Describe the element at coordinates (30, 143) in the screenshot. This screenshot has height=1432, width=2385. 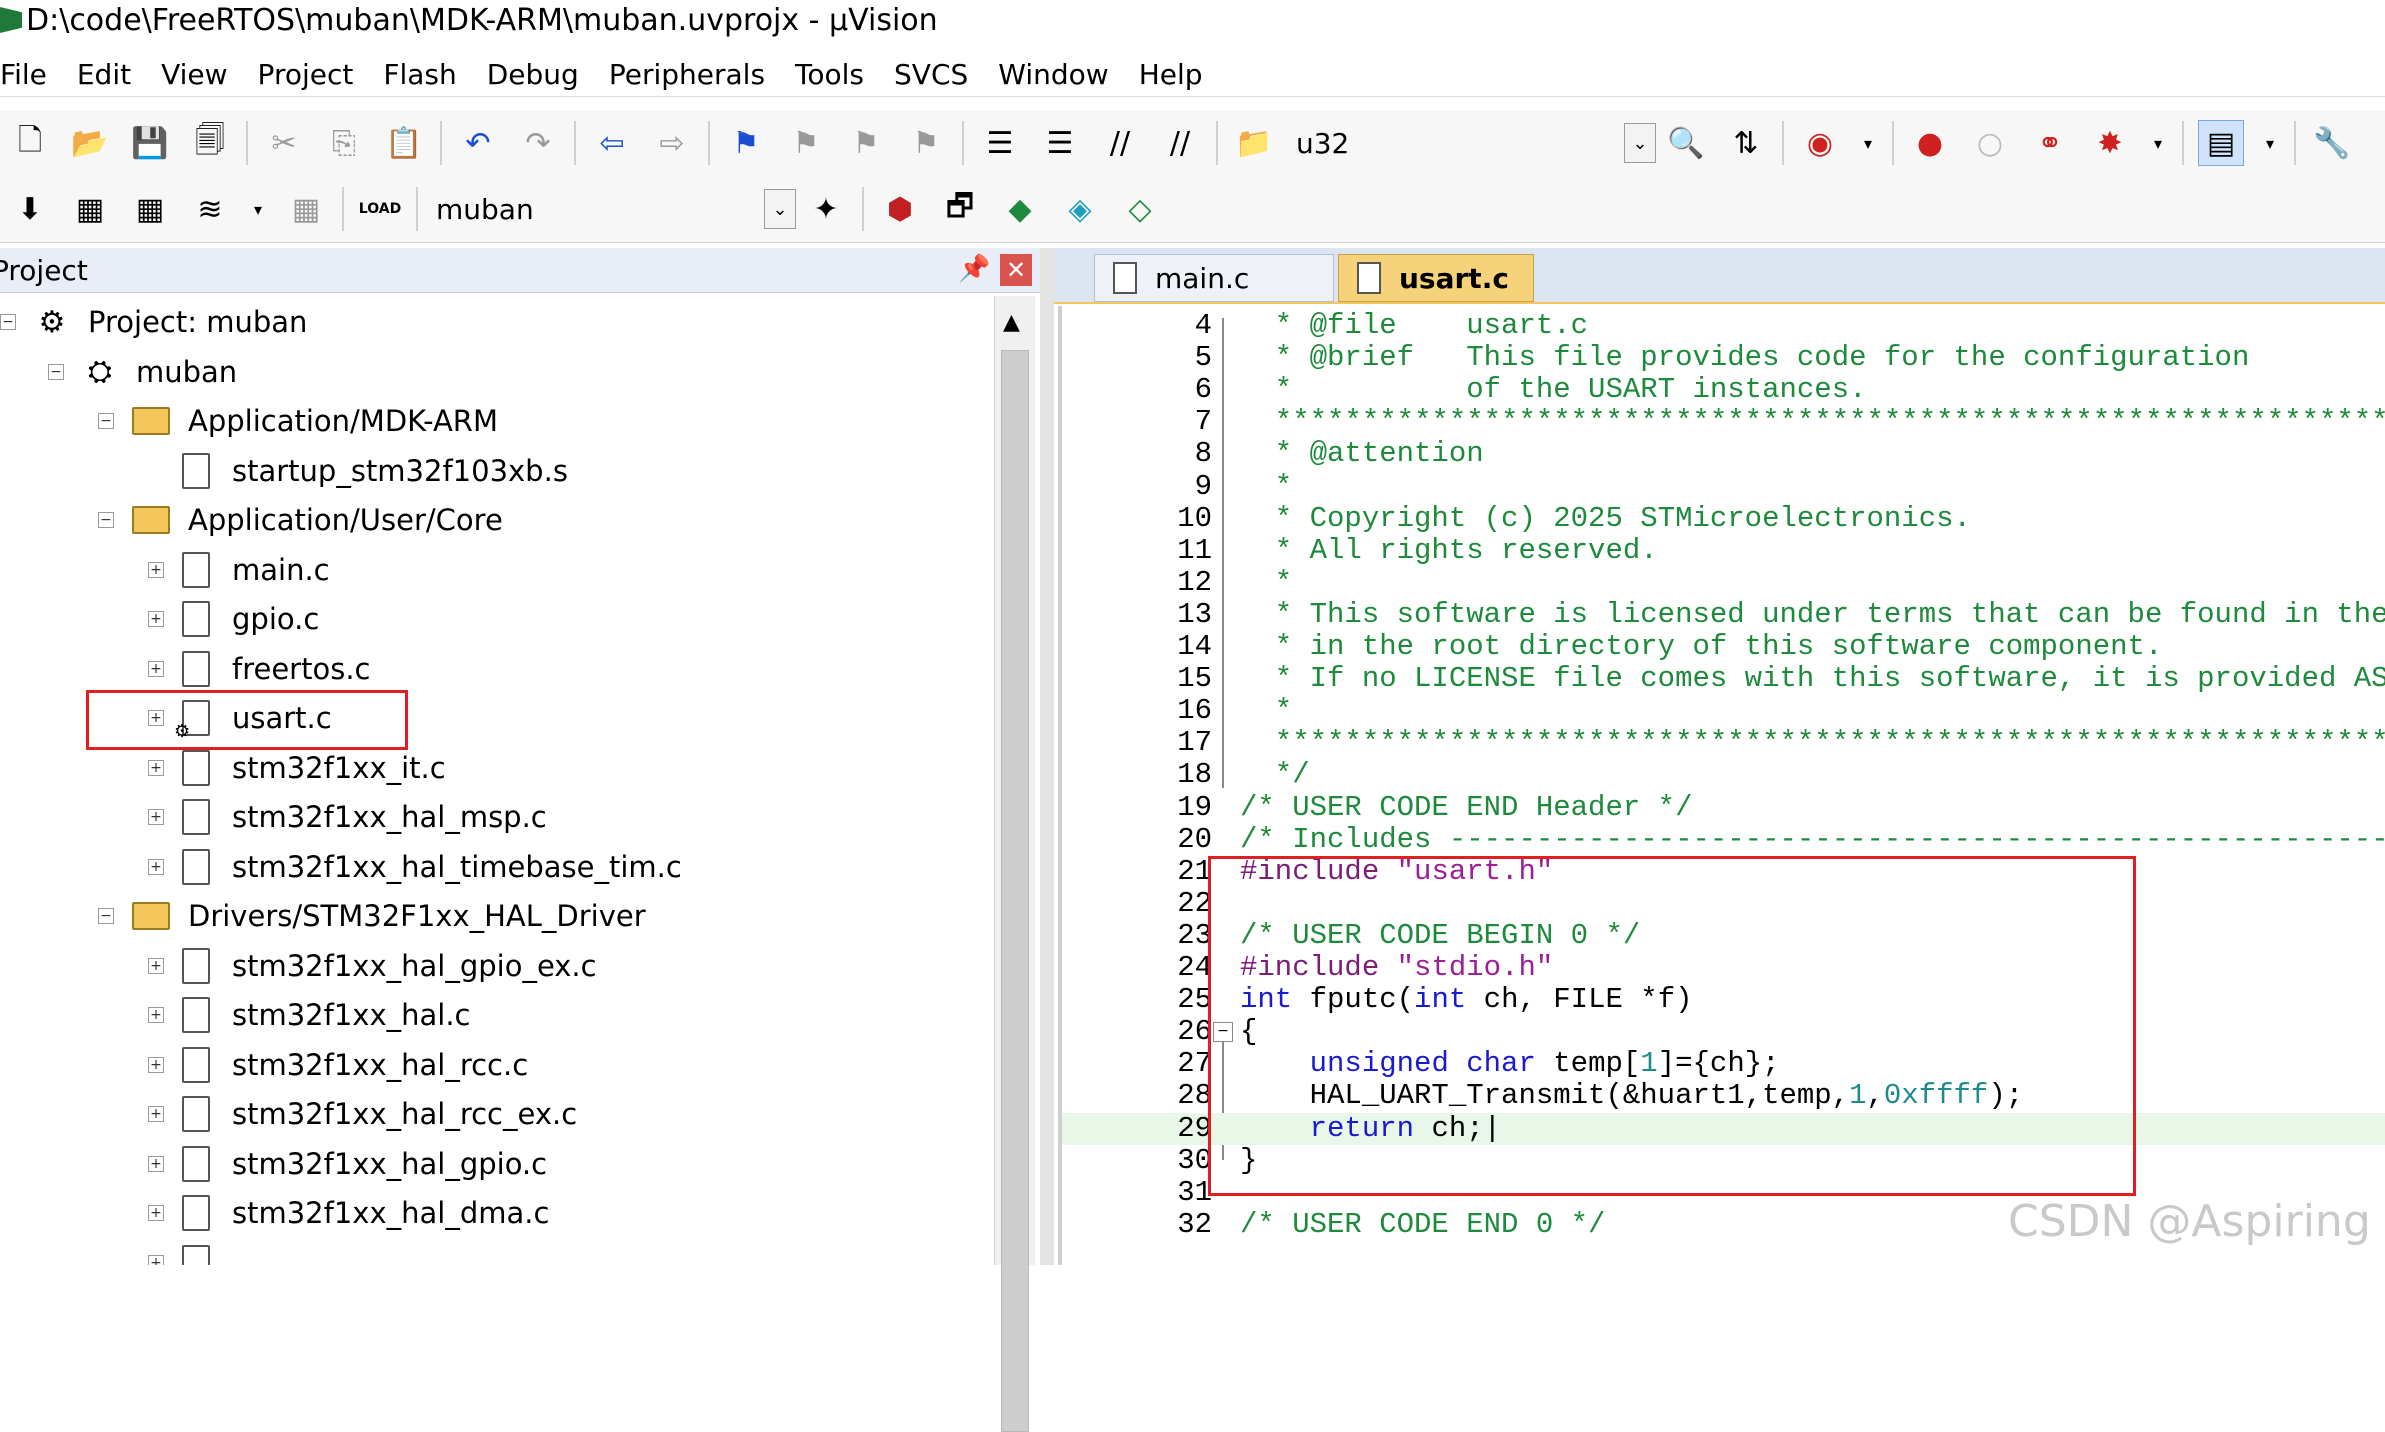
I see `new-file-icon: 🗋` at that location.